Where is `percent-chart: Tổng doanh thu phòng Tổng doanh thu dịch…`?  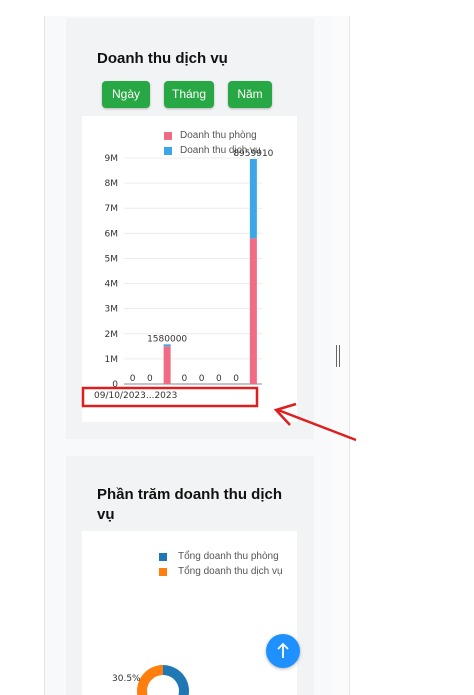
percent-chart: Tổng doanh thu phòng Tổng doanh thu dịch… is located at coordinates (189, 613).